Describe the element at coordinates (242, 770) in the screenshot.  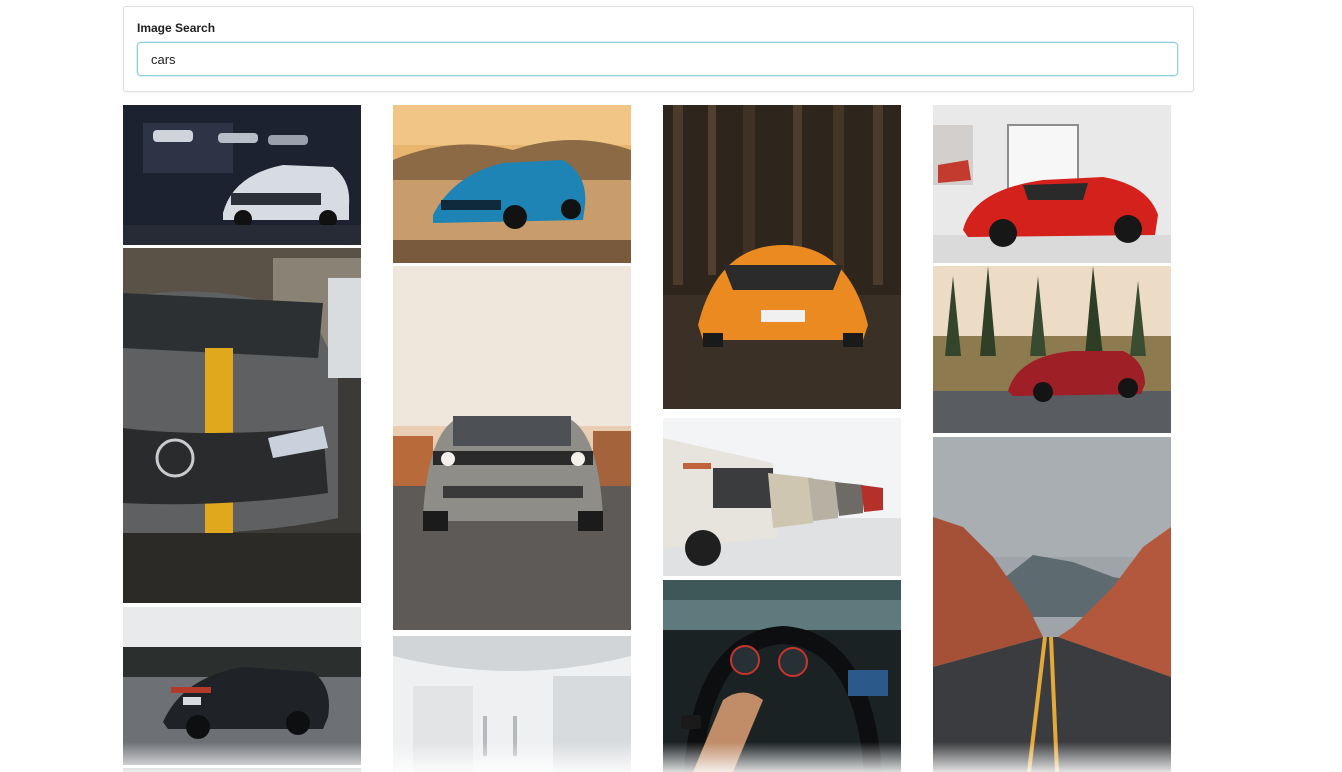
I see `result-image-car-partial` at that location.